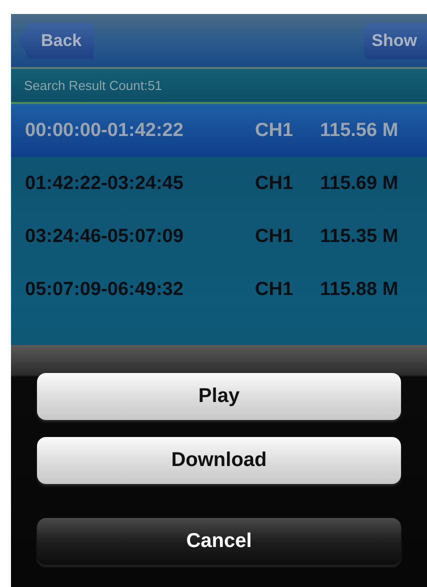 The width and height of the screenshot is (427, 587). I want to click on recording-row: 01:42:22-03:24:45 CH1 115.69 M, so click(219, 183).